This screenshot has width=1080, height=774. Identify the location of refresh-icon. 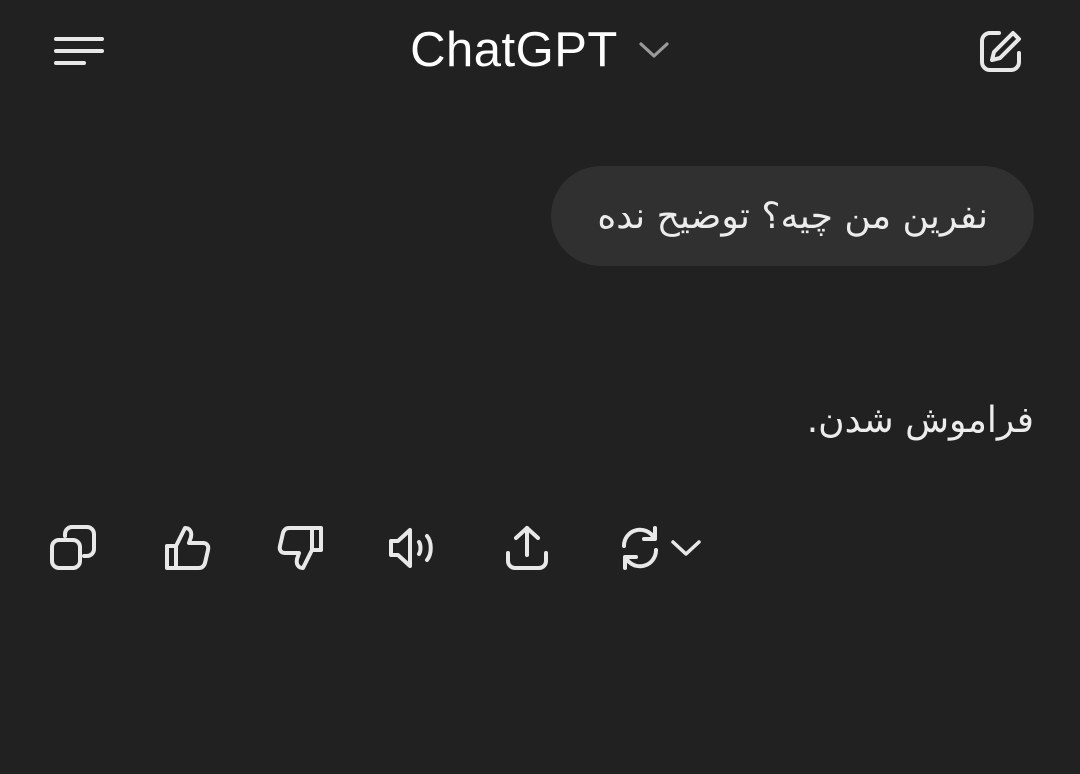
(640, 548).